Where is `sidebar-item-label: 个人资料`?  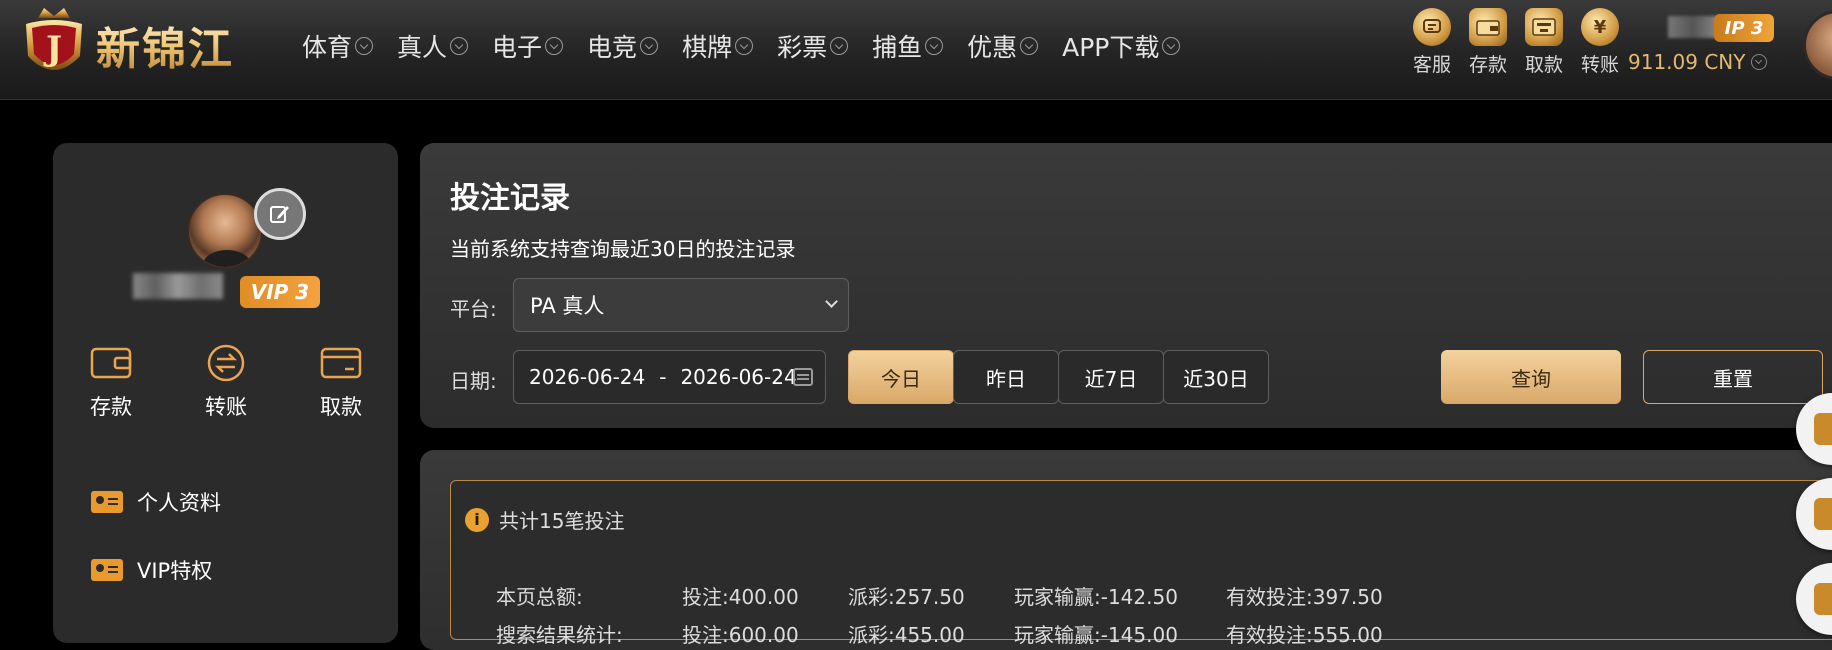
sidebar-item-label: 个人资料 is located at coordinates (179, 503).